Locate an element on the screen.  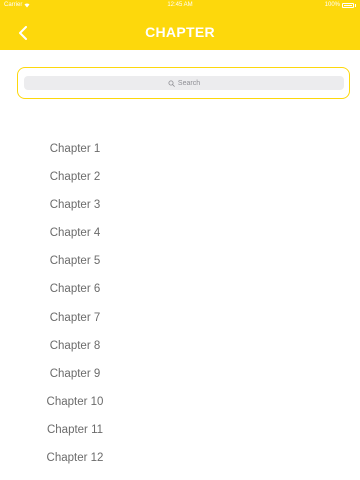
chapter-item: Chapter 5 is located at coordinates (75, 261).